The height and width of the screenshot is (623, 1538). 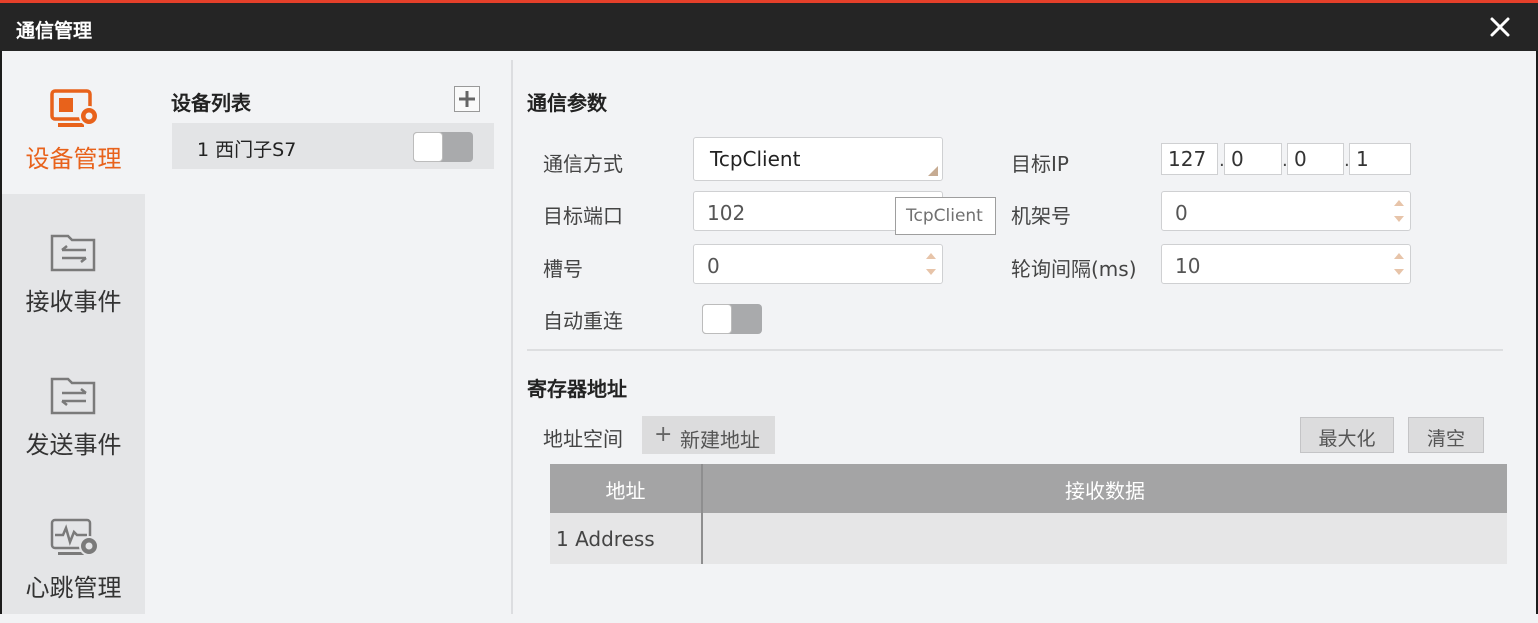 What do you see at coordinates (1500, 27) in the screenshot?
I see `close-icon` at bounding box center [1500, 27].